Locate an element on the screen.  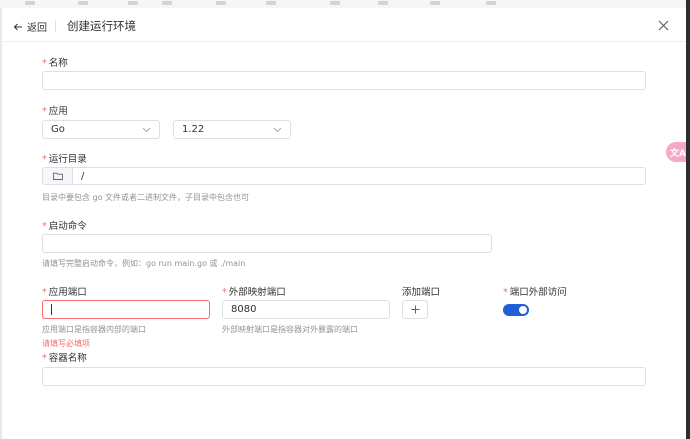
arrow-left-icon is located at coordinates (17, 26).